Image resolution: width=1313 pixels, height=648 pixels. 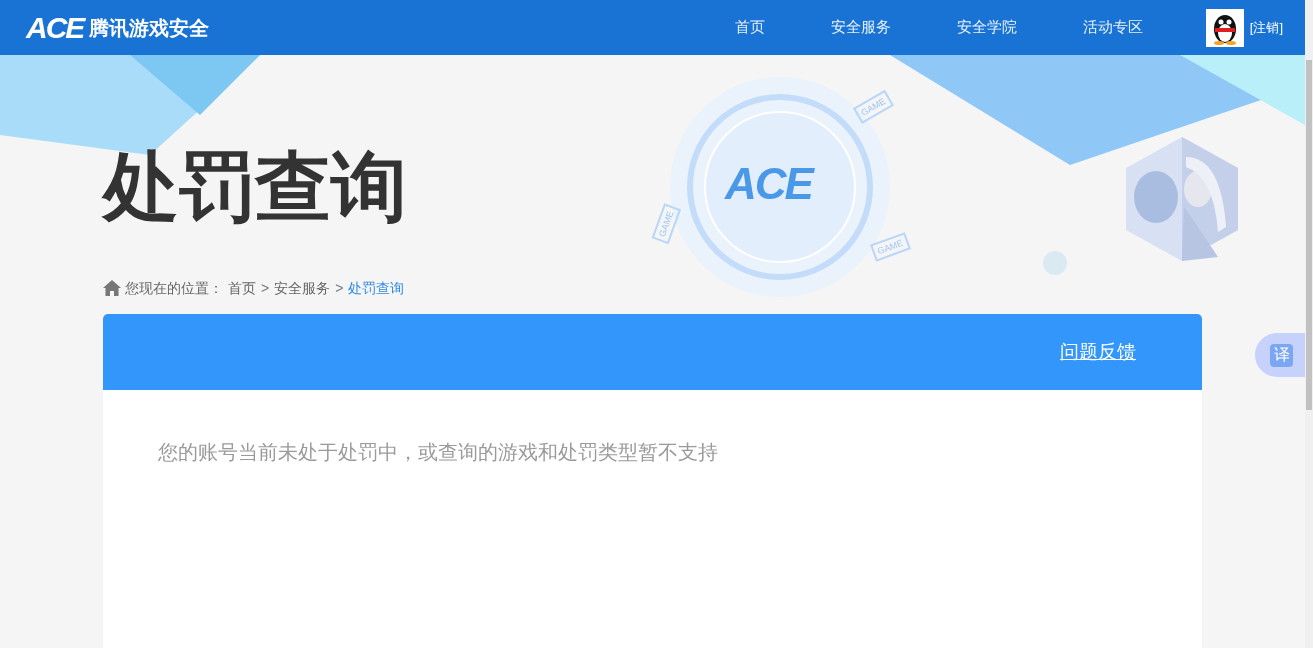 I want to click on nav-link: 首页, so click(x=749, y=27).